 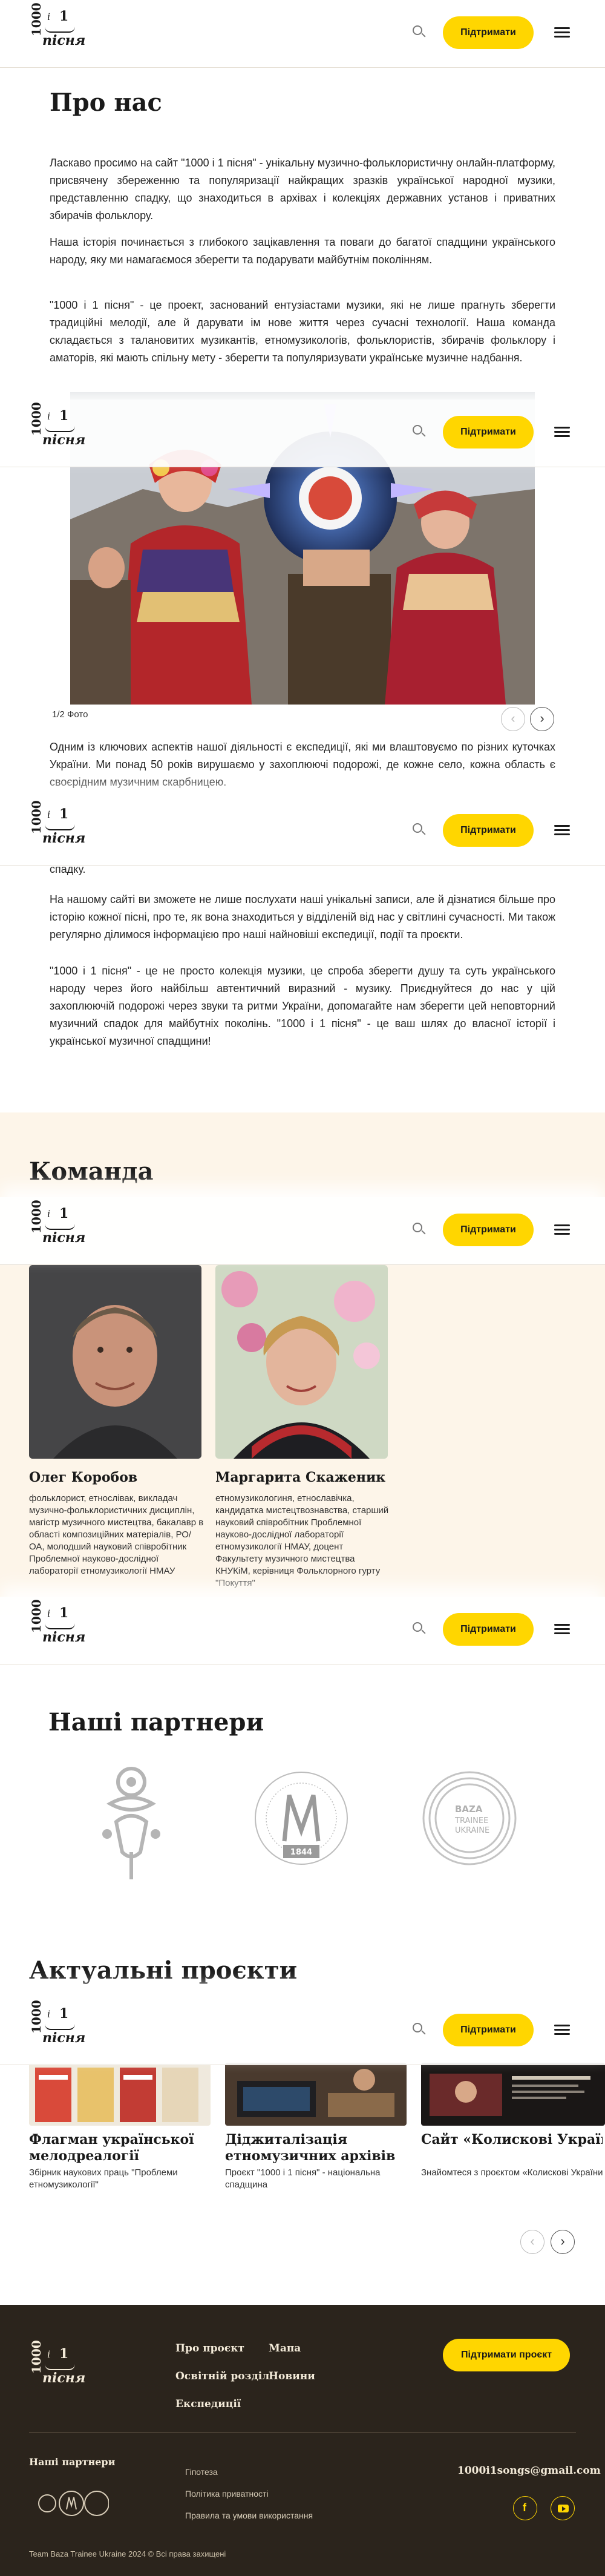 What do you see at coordinates (123, 2148) in the screenshot?
I see `project-title-1: Флагман української мелодреалогії` at bounding box center [123, 2148].